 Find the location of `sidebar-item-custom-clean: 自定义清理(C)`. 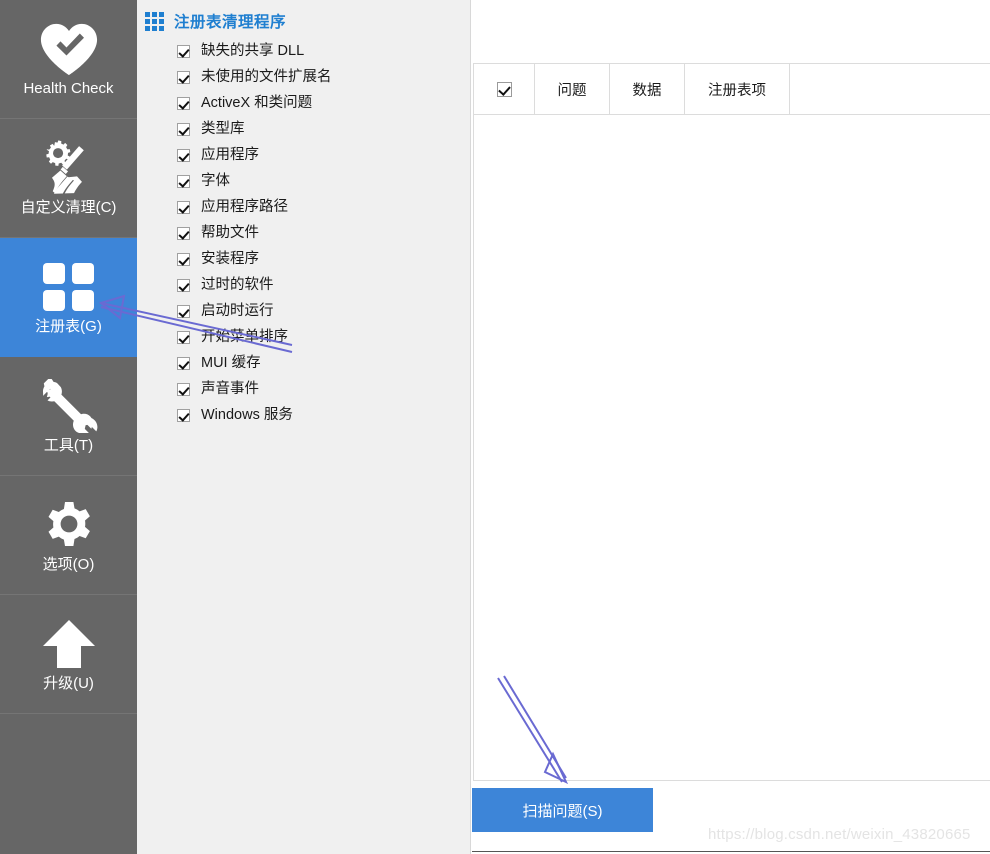

sidebar-item-custom-clean: 自定义清理(C) is located at coordinates (68, 178).